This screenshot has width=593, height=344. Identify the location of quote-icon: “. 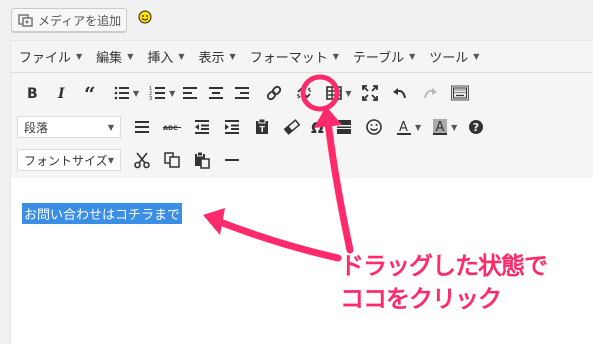
(90, 93).